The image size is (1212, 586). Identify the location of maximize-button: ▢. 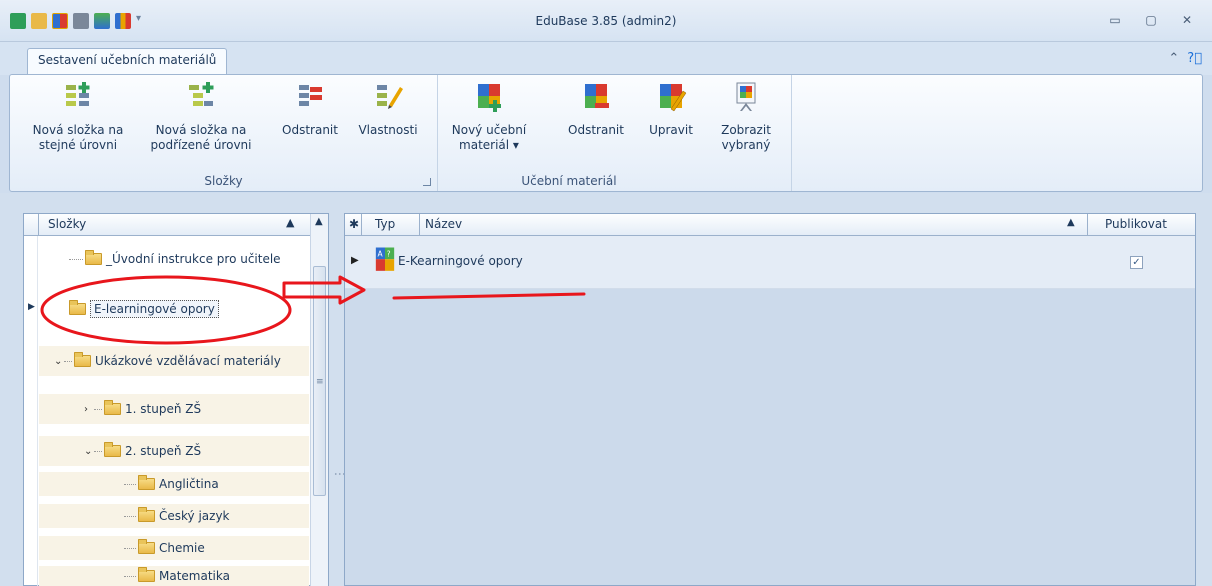
(1151, 20).